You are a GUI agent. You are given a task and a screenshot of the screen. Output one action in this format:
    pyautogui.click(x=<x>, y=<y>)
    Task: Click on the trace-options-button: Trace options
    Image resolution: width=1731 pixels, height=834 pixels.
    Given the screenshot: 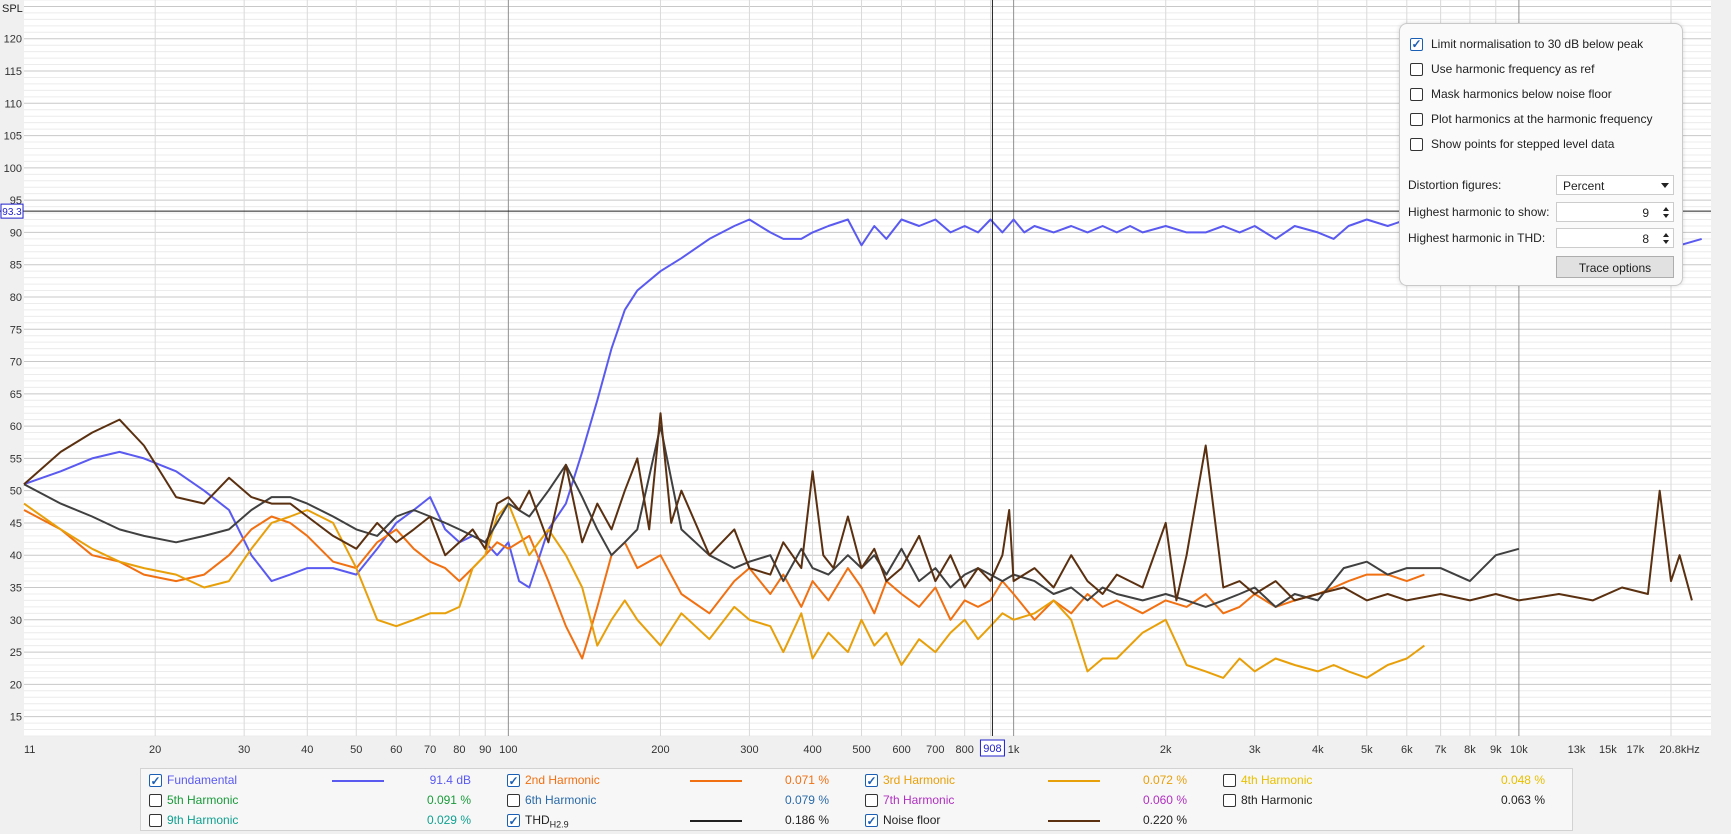 What is the action you would take?
    pyautogui.click(x=1615, y=267)
    